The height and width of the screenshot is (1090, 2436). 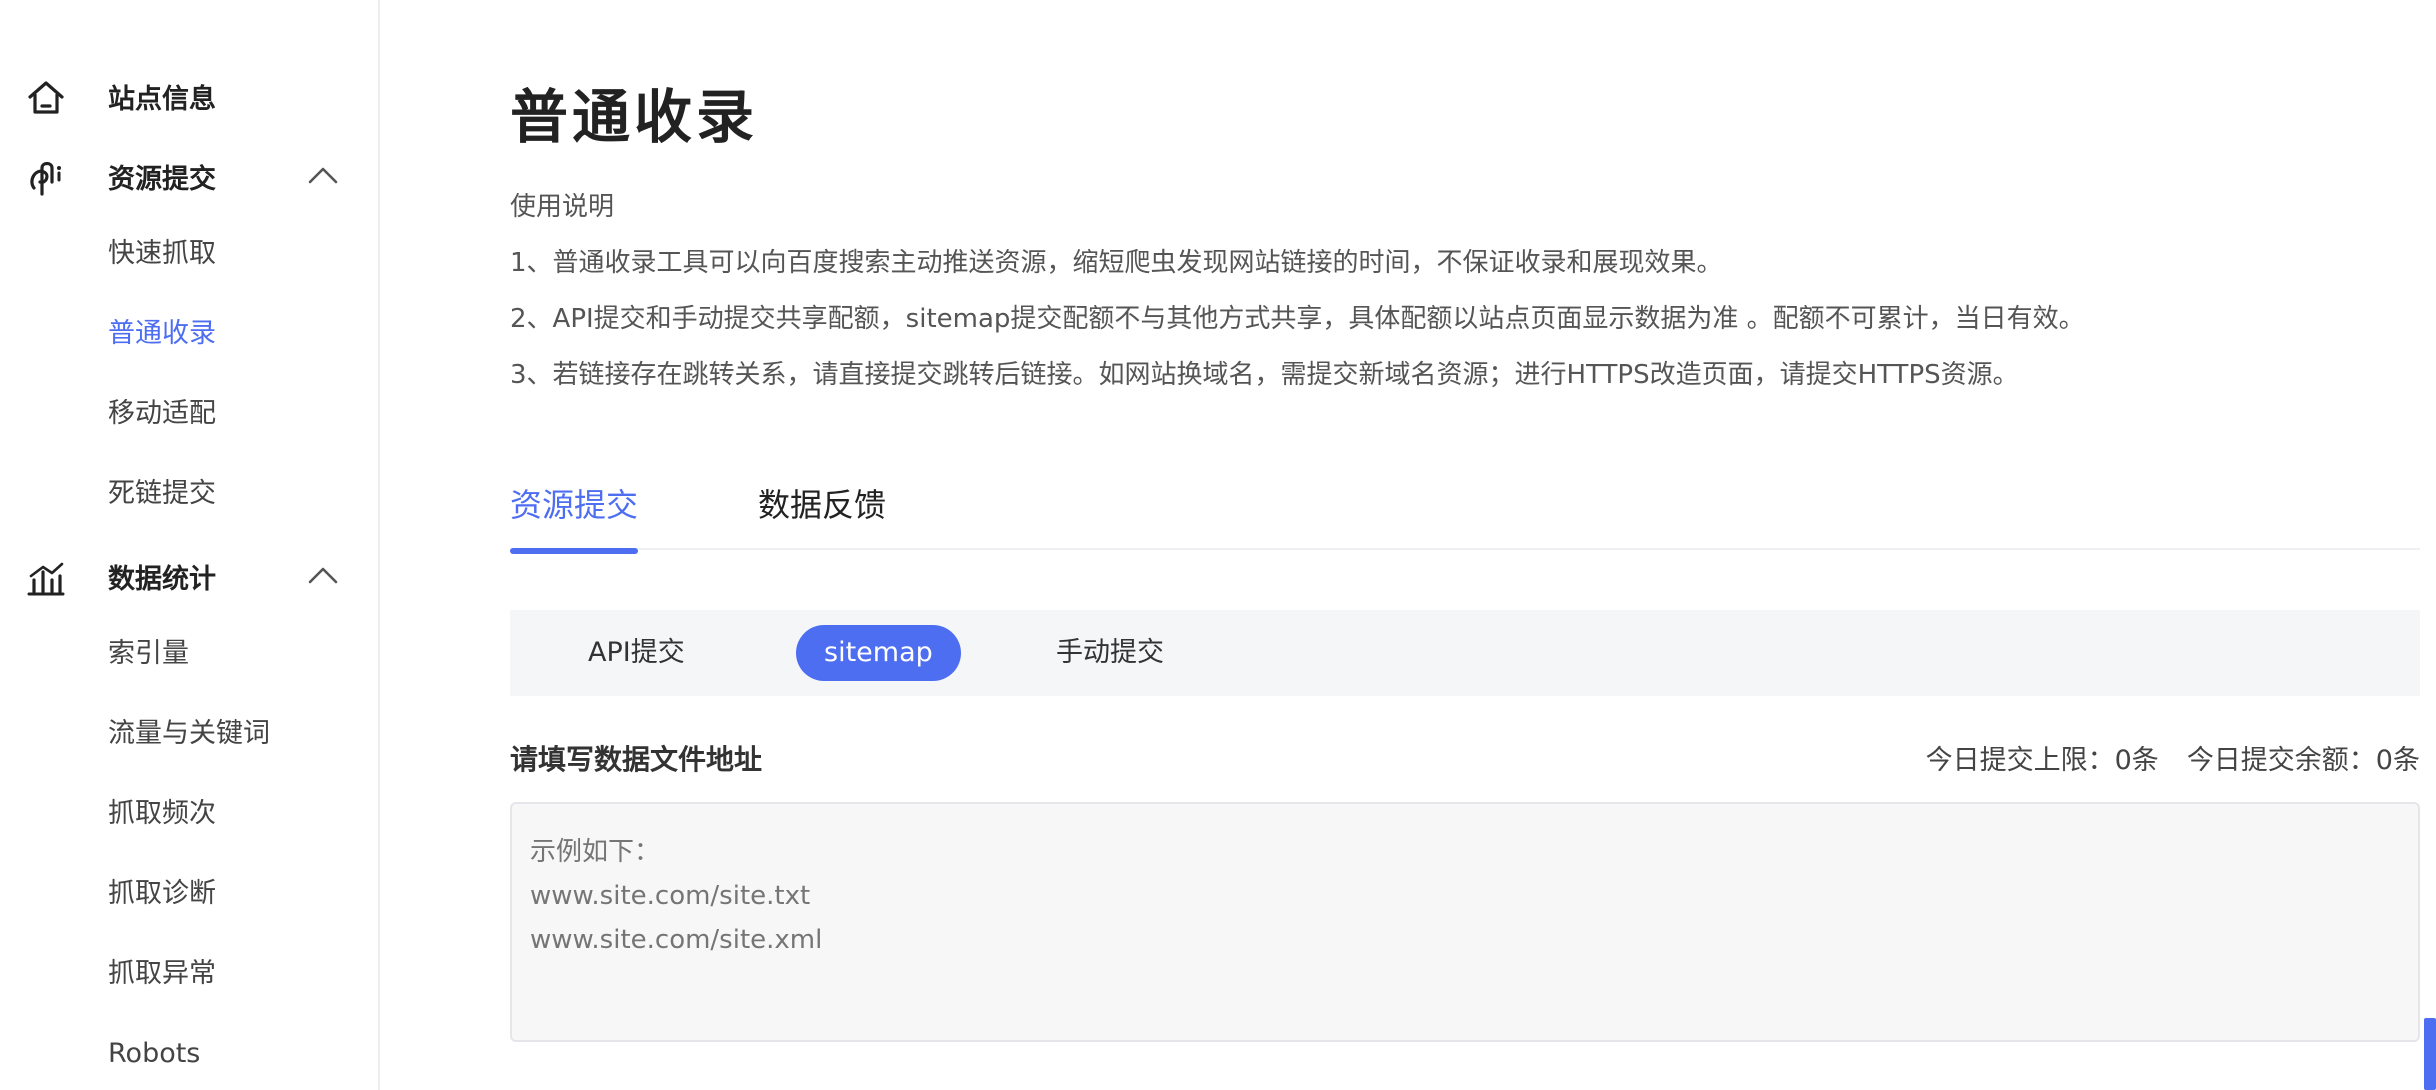 What do you see at coordinates (878, 653) in the screenshot?
I see `subtab-sitemap: sitemap` at bounding box center [878, 653].